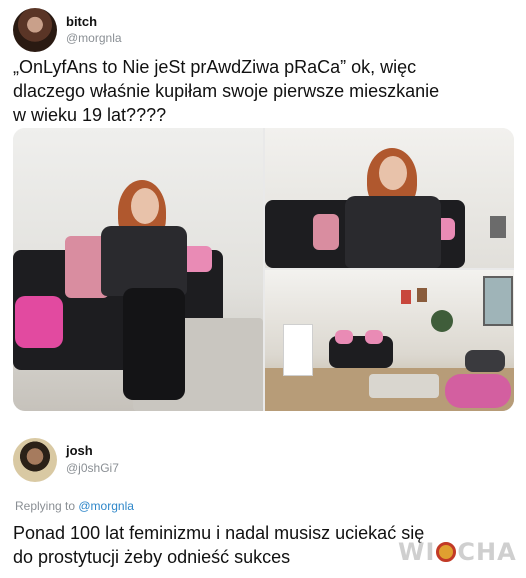 The image size is (526, 578). I want to click on living-room-photo, so click(389, 340).